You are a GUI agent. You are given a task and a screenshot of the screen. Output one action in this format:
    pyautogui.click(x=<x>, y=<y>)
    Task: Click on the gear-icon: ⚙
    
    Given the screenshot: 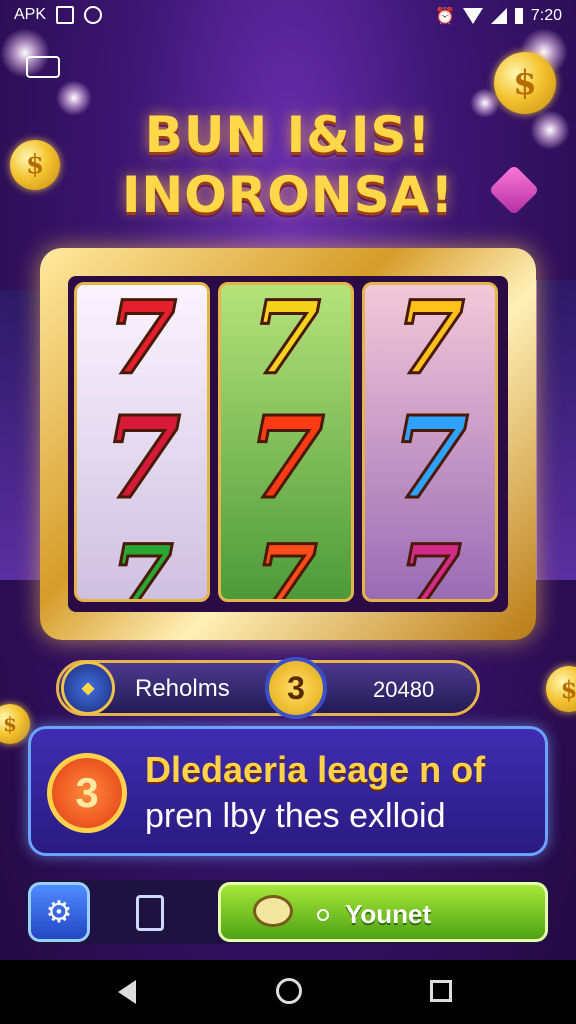 What is the action you would take?
    pyautogui.click(x=59, y=912)
    